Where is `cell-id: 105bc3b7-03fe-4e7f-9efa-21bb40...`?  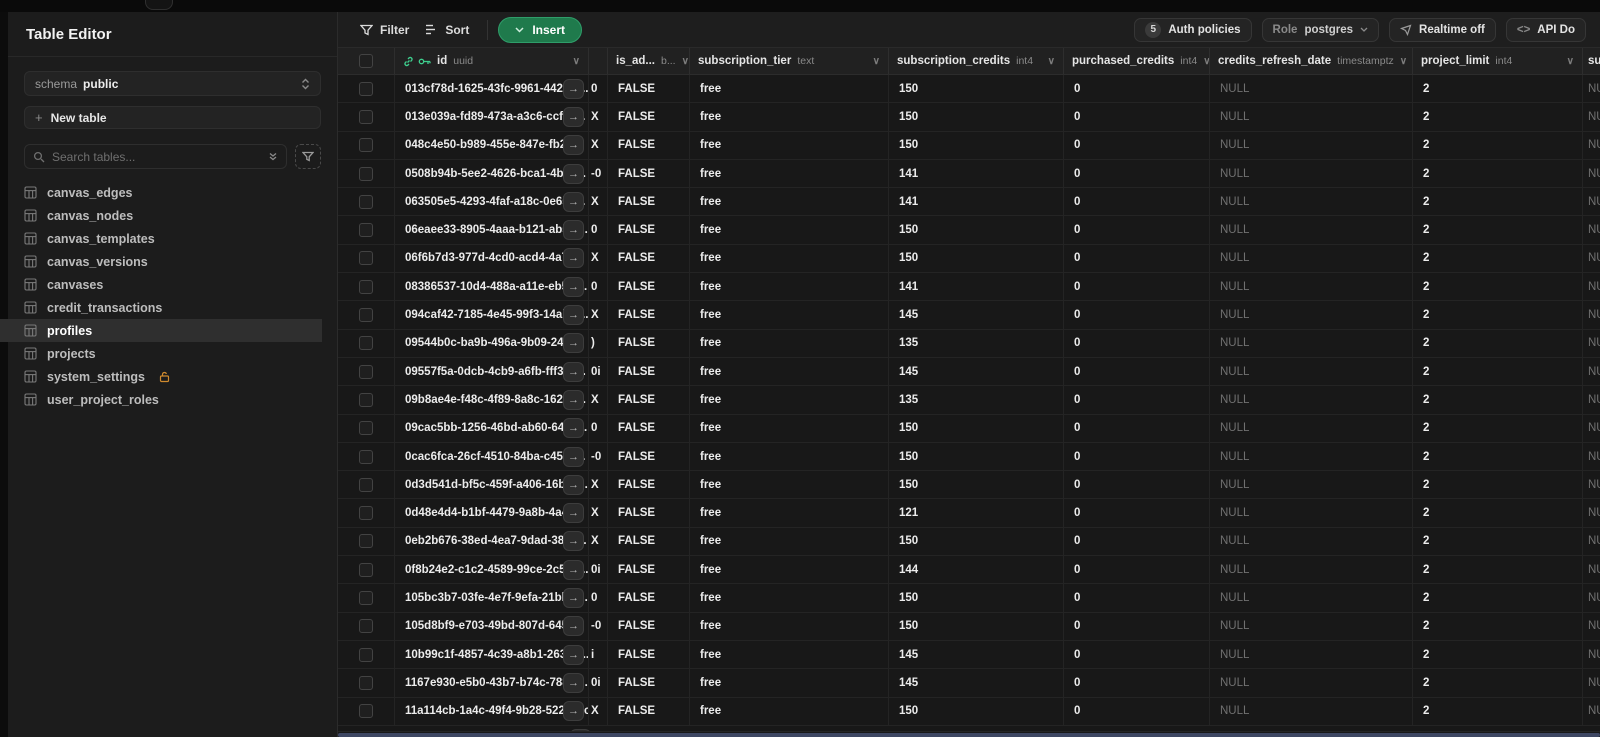 cell-id: 105bc3b7-03fe-4e7f-9efa-21bb40... is located at coordinates (497, 597).